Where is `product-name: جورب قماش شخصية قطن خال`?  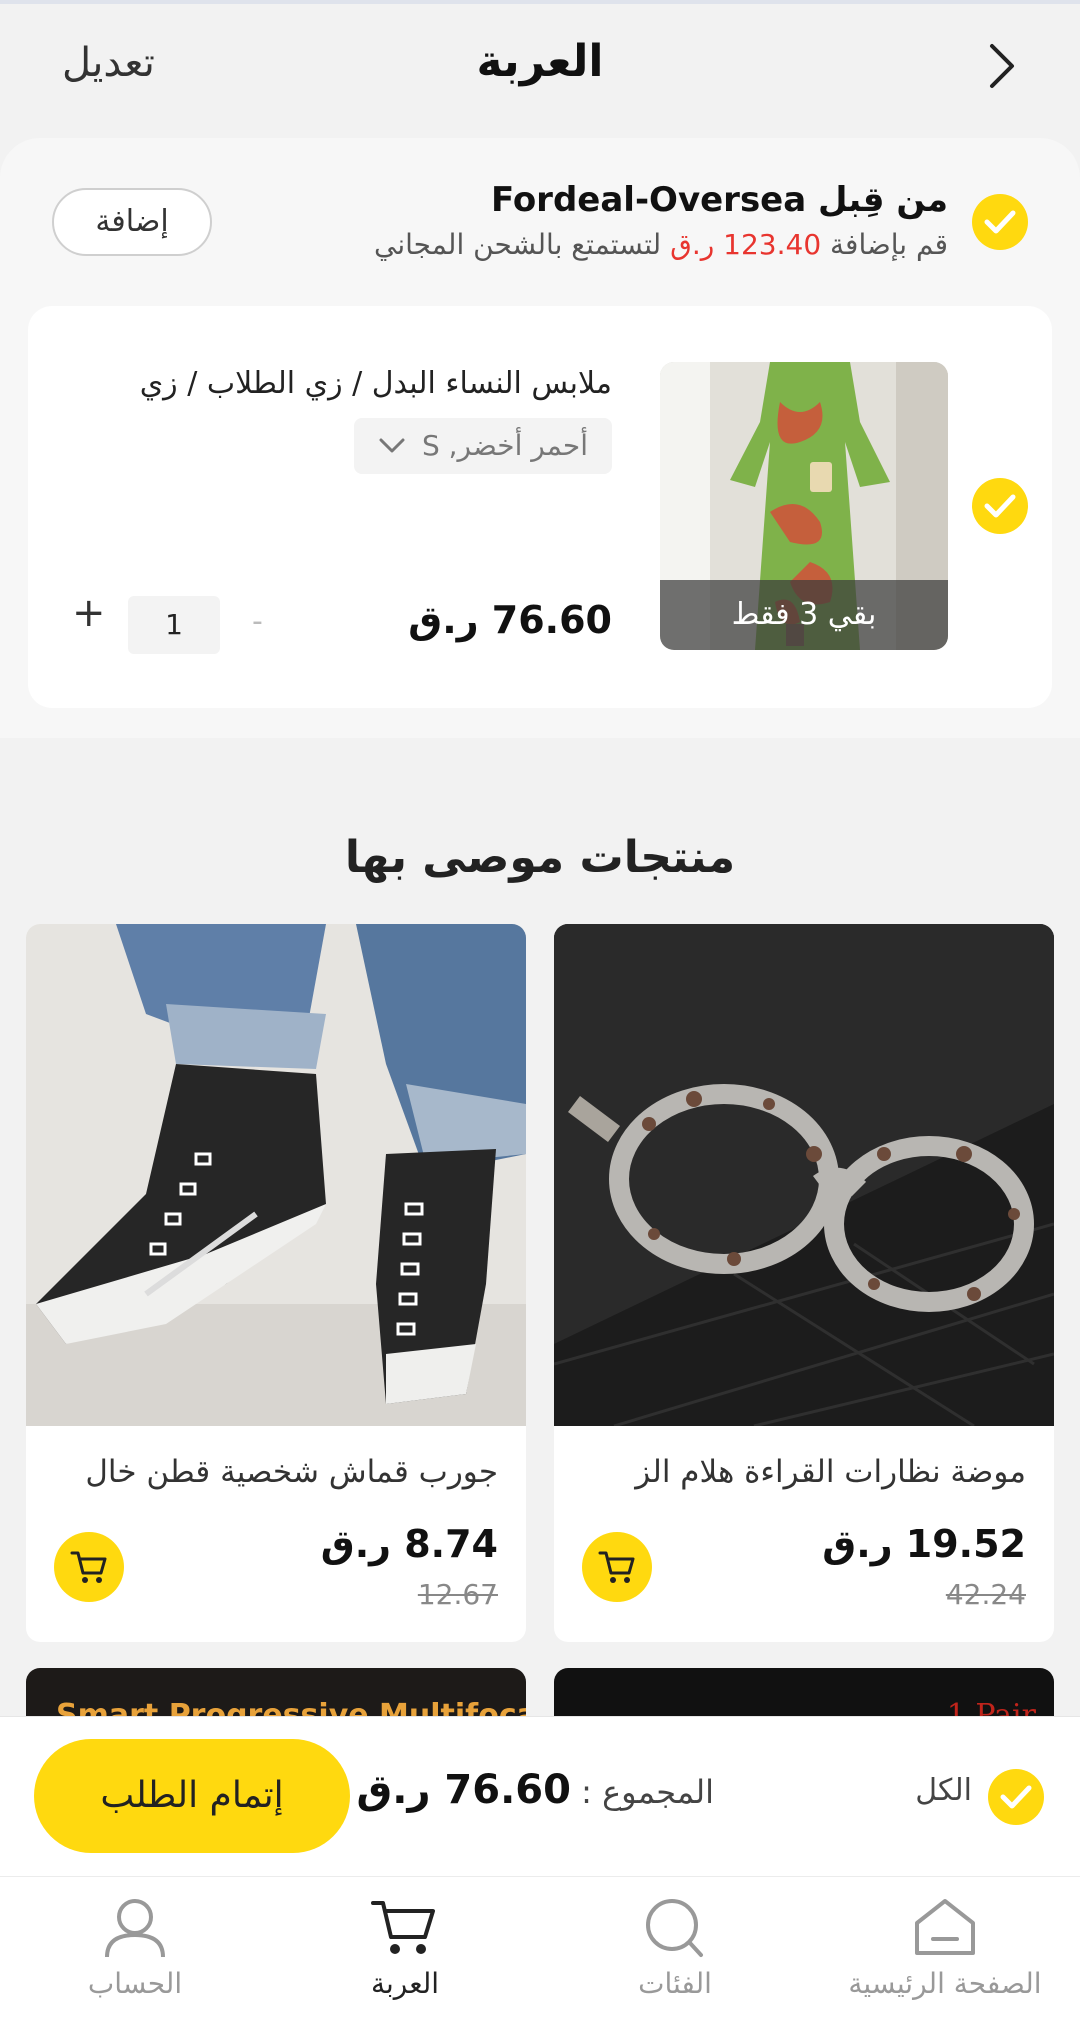
product-name: جورب قماش شخصية قطن خال is located at coordinates (291, 1472).